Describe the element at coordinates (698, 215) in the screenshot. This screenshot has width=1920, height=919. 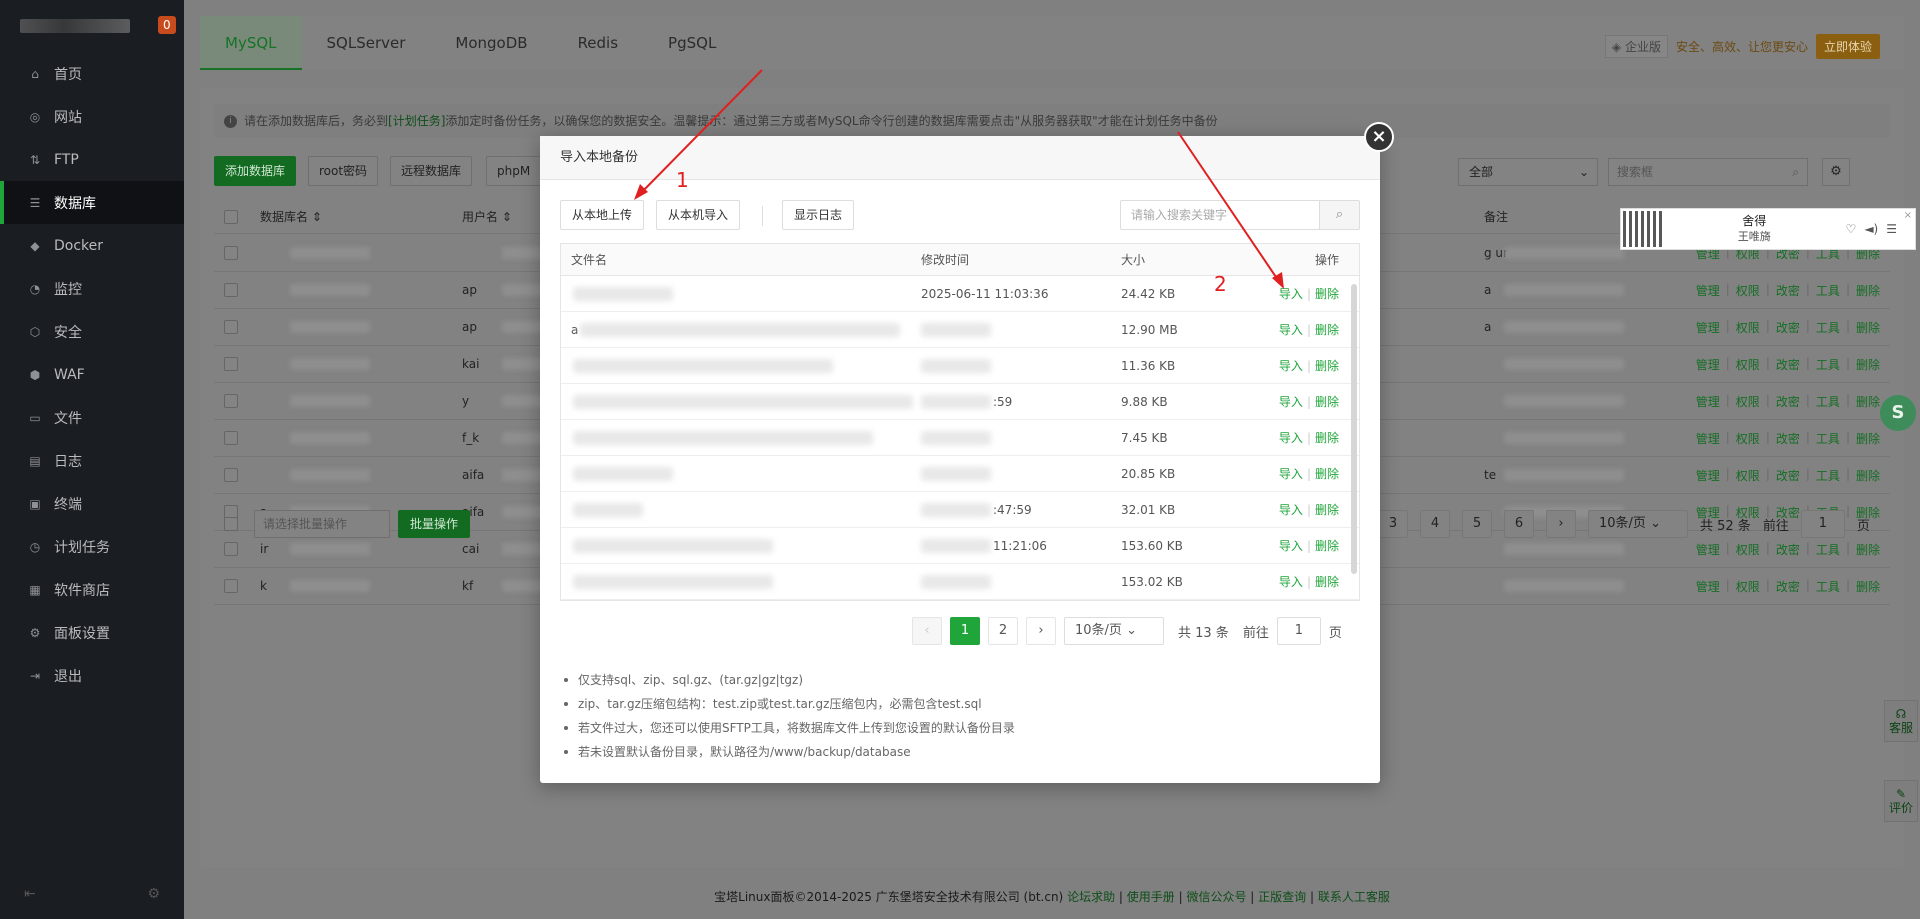
I see `import-from-server-button: 从本机导入` at that location.